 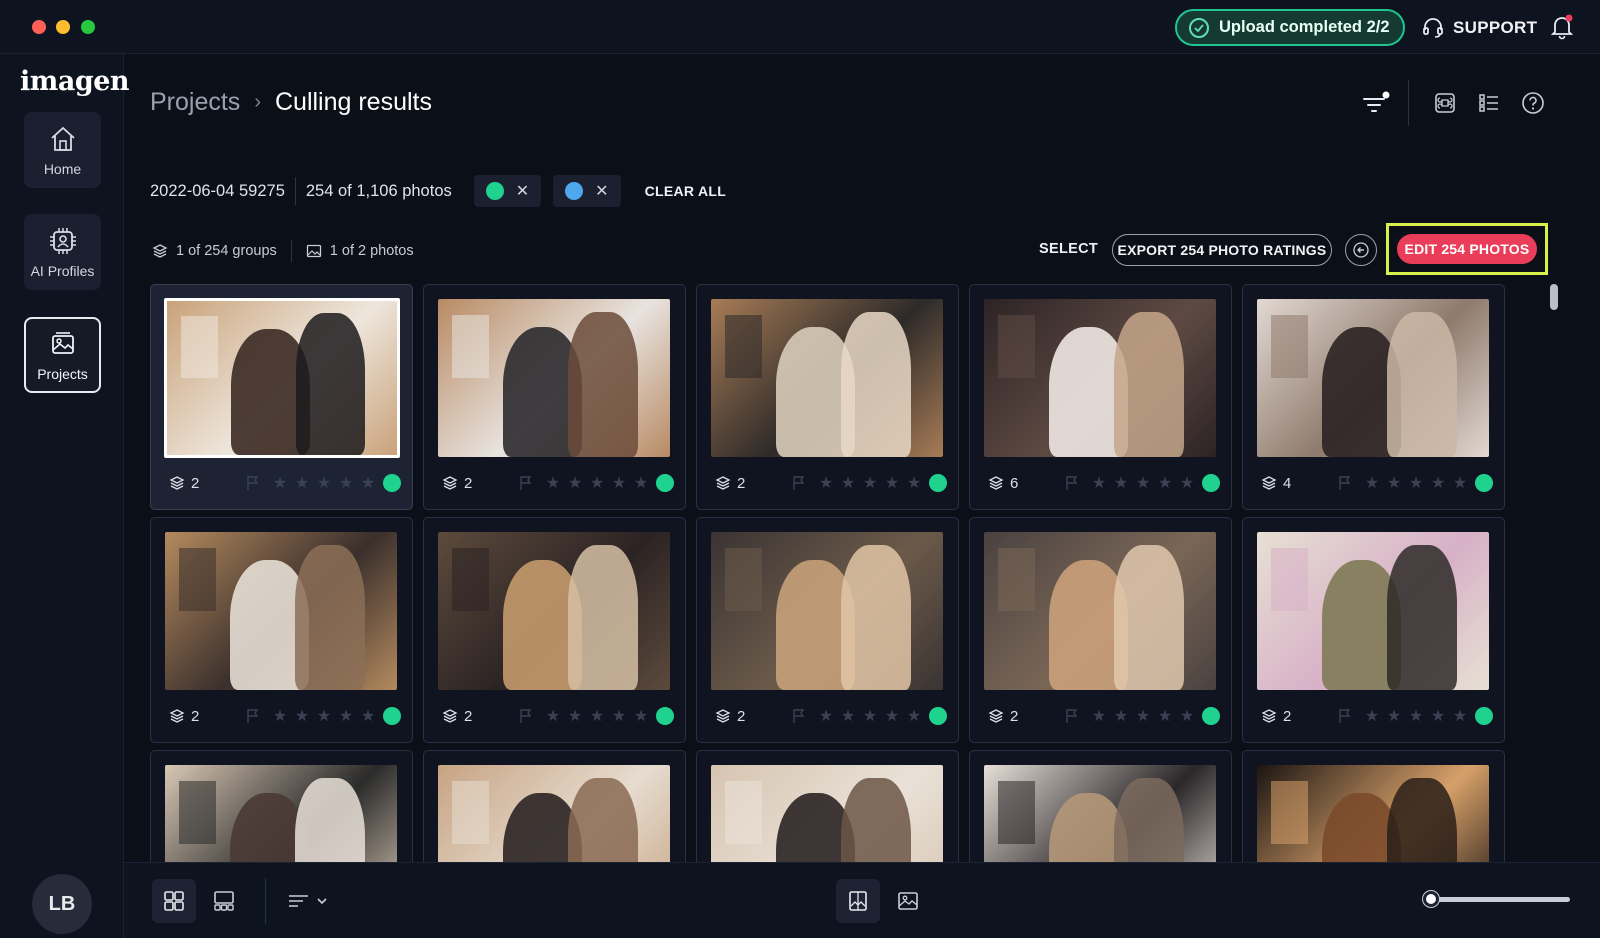 I want to click on sort-dropdown-icon, so click(x=308, y=901).